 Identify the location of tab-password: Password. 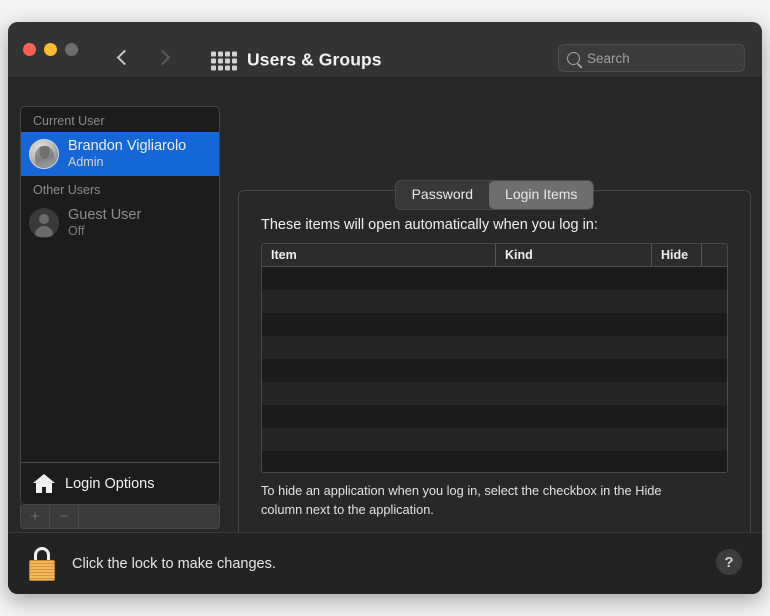
(442, 195).